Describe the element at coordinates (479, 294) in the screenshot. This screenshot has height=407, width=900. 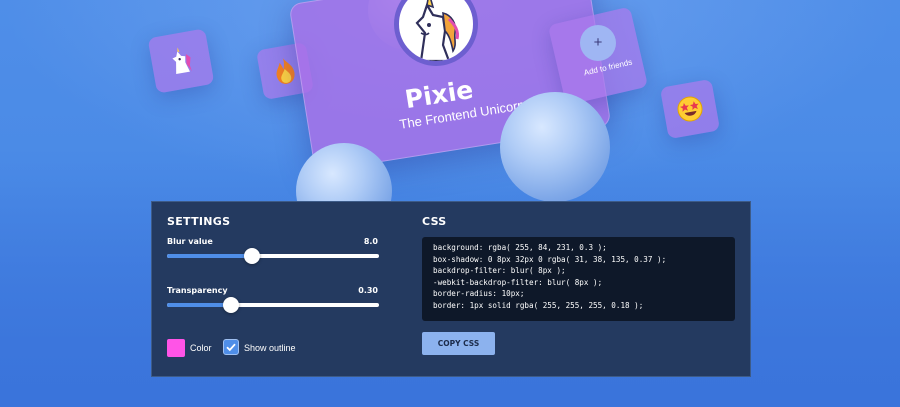
I see `css-code-line: border-radius: 10px;` at that location.